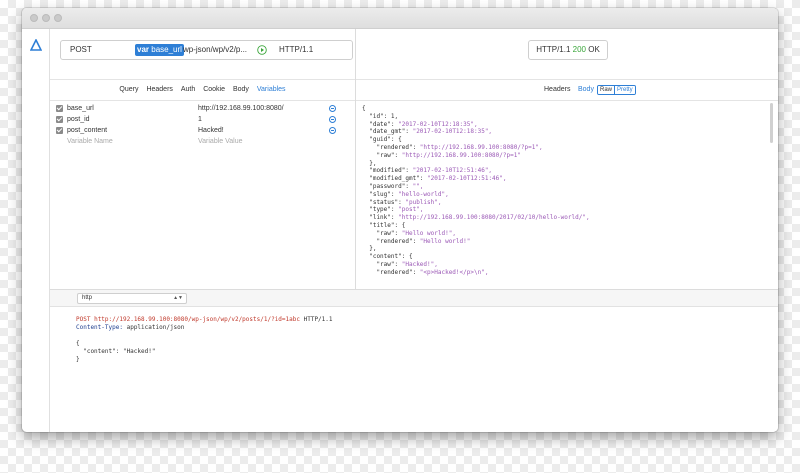  What do you see at coordinates (34, 18) in the screenshot?
I see `close-window-button` at bounding box center [34, 18].